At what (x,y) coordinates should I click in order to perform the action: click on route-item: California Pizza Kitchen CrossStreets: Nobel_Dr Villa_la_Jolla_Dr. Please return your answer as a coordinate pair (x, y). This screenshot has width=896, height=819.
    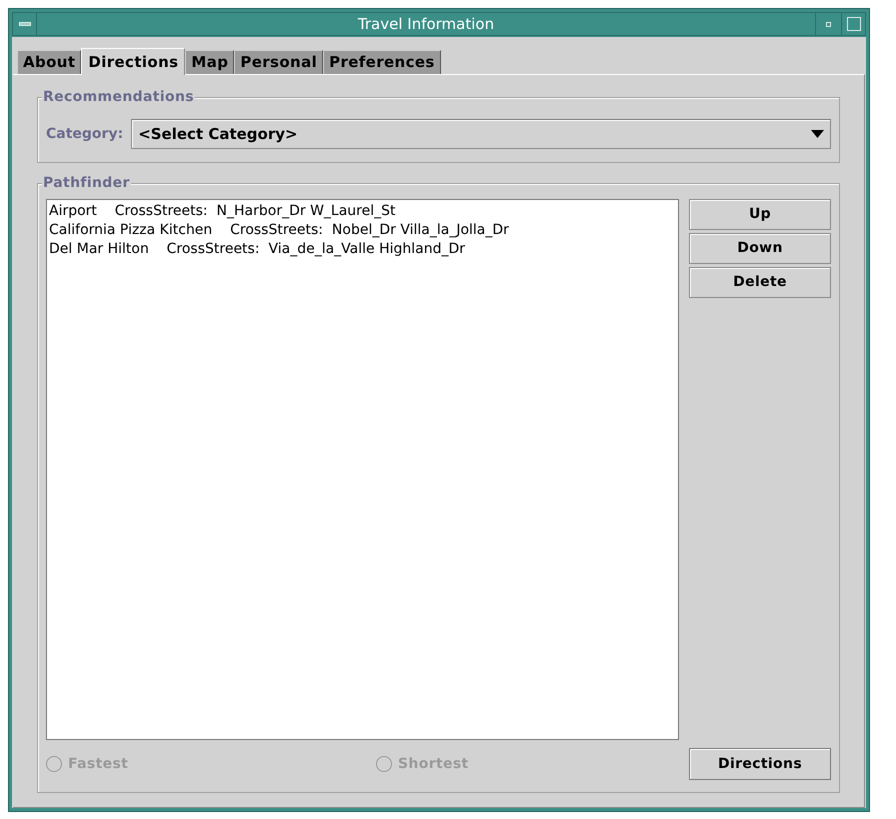
    Looking at the image, I should click on (362, 230).